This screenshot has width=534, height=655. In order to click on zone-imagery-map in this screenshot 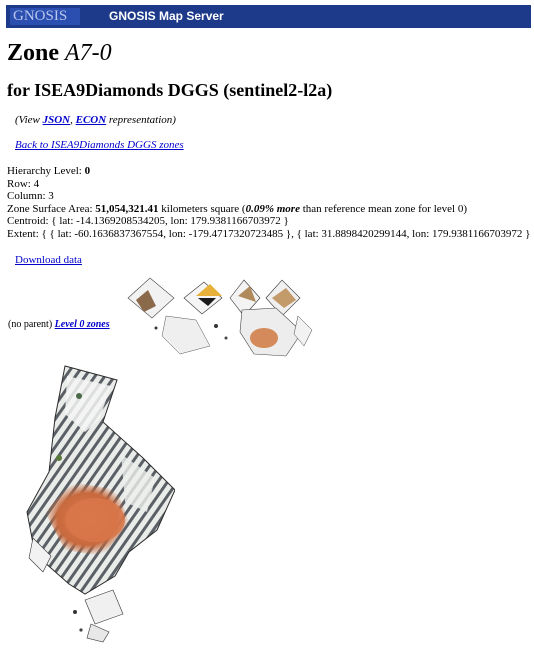, I will do `click(100, 503)`.